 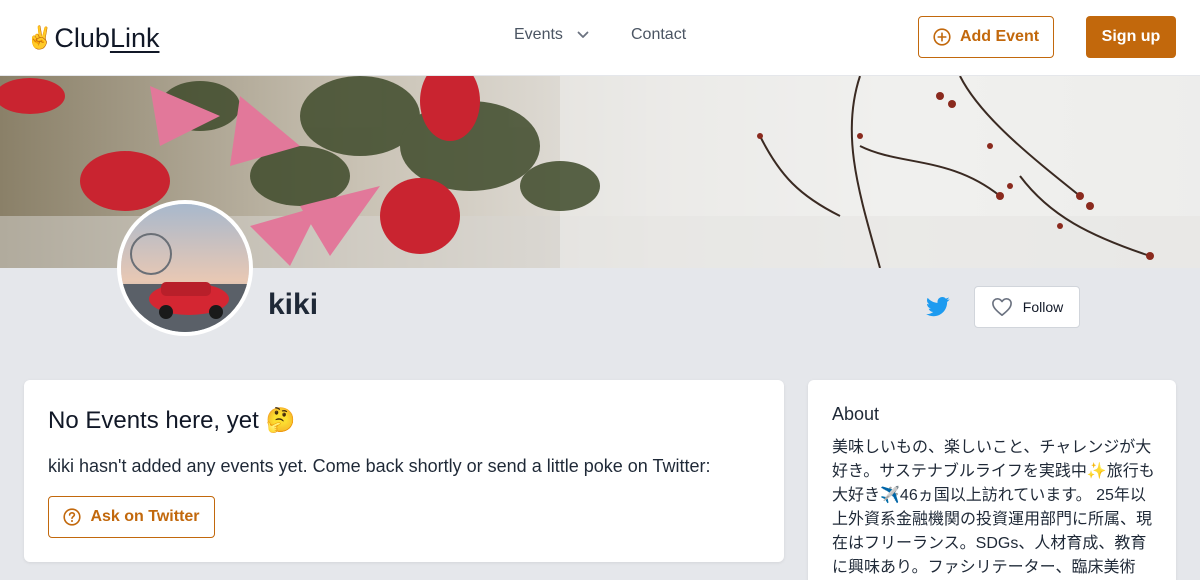 I want to click on add-event-button: Add Event, so click(x=986, y=37).